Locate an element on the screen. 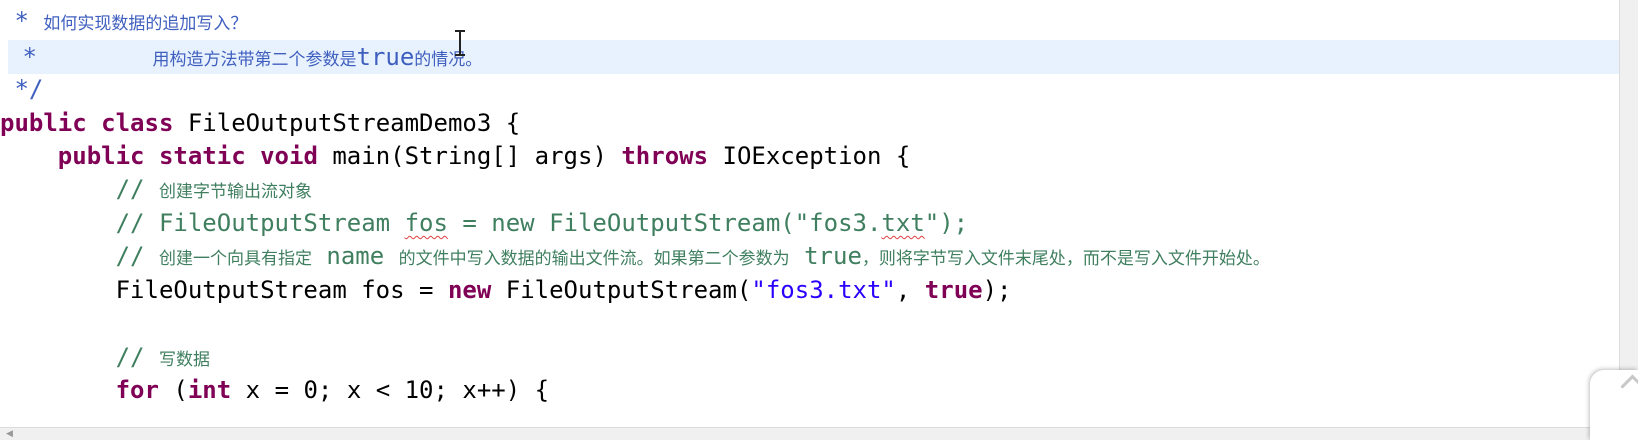 The image size is (1638, 440). code-text: ); is located at coordinates (997, 290).